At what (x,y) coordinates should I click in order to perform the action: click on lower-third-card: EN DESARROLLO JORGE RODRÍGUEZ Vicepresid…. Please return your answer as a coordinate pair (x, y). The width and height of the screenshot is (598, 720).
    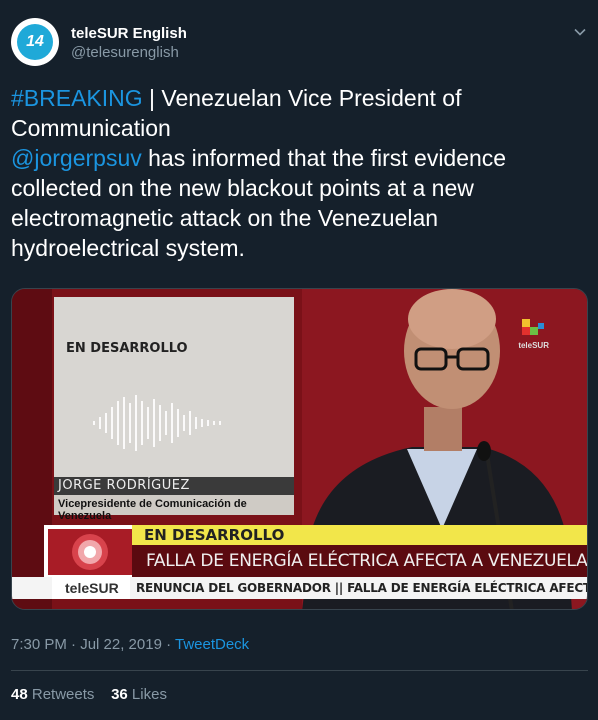
    Looking at the image, I should click on (174, 409).